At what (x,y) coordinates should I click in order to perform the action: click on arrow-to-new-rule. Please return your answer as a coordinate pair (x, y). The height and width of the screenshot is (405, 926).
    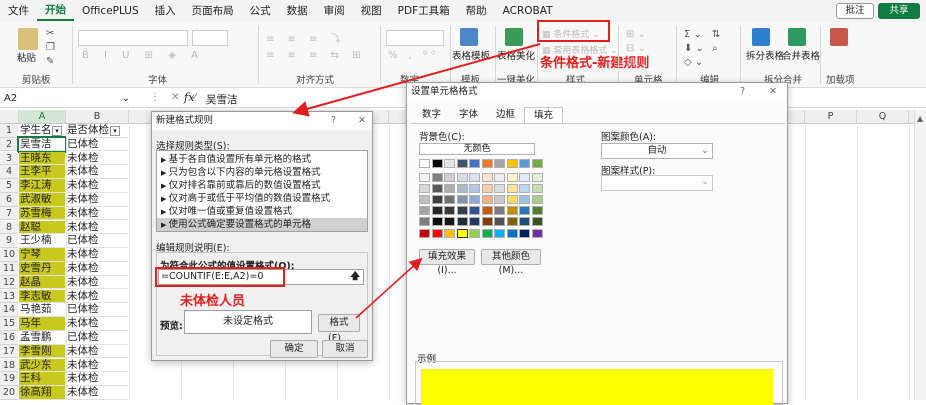
    Looking at the image, I should click on (416, 80).